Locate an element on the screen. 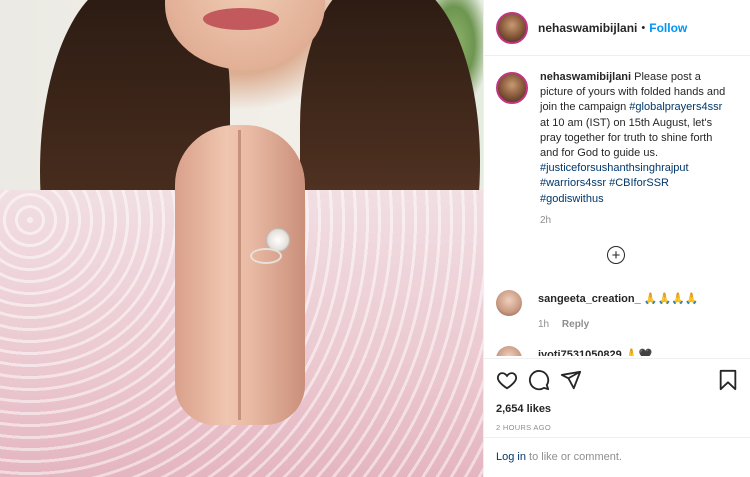 This screenshot has width=750, height=477. comment-time: 1h is located at coordinates (543, 324).